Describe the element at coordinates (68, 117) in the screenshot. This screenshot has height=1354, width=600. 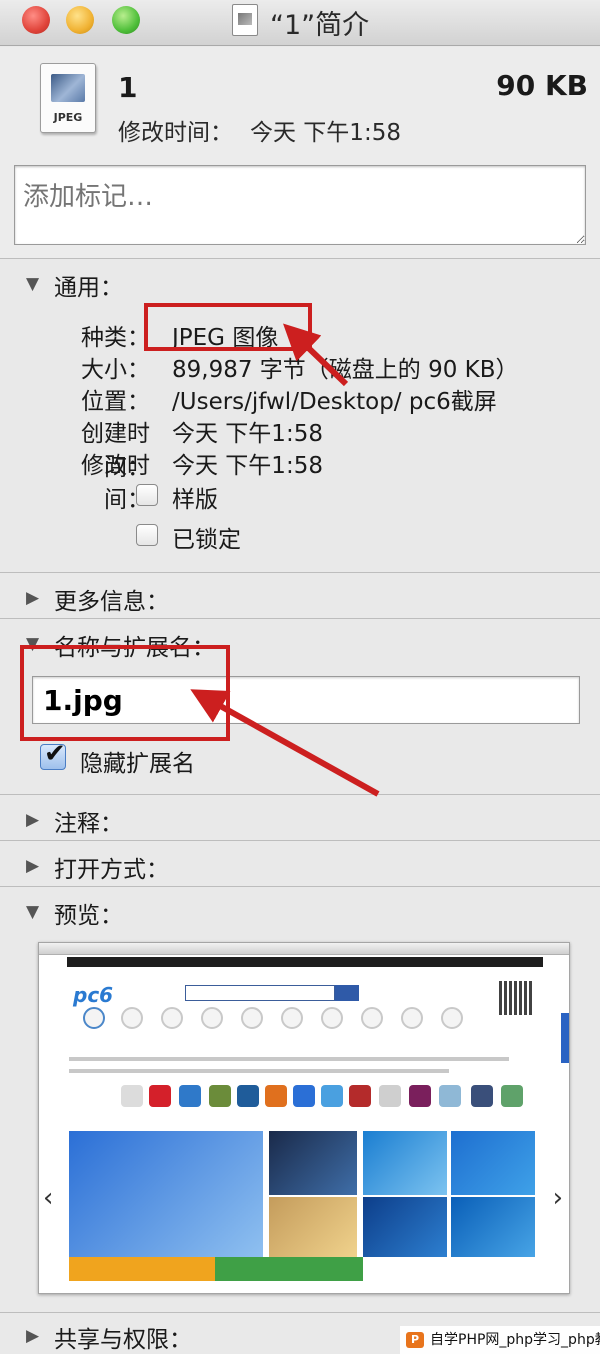
I see `file-icon-label: JPEG` at that location.